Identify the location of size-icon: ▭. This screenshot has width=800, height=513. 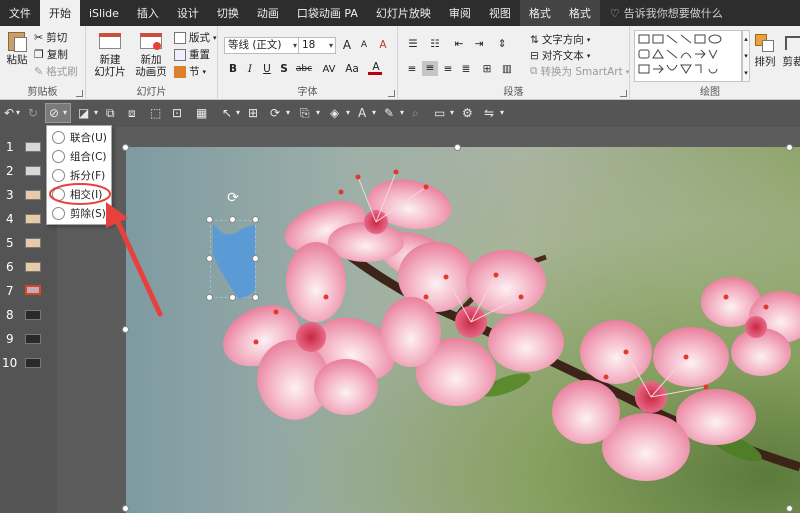
(439, 113).